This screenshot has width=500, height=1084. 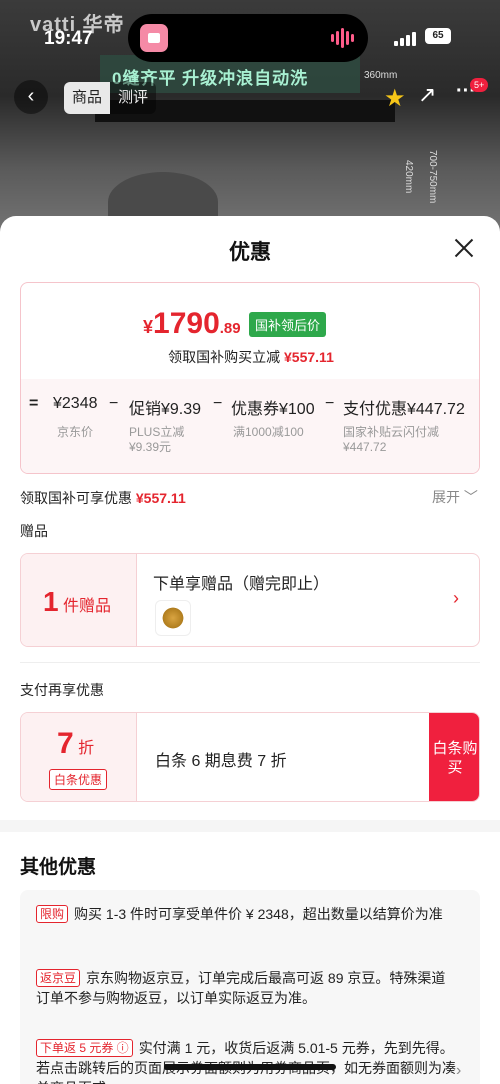 I want to click on coupon-sub-label: 满1000减100, so click(x=268, y=432).